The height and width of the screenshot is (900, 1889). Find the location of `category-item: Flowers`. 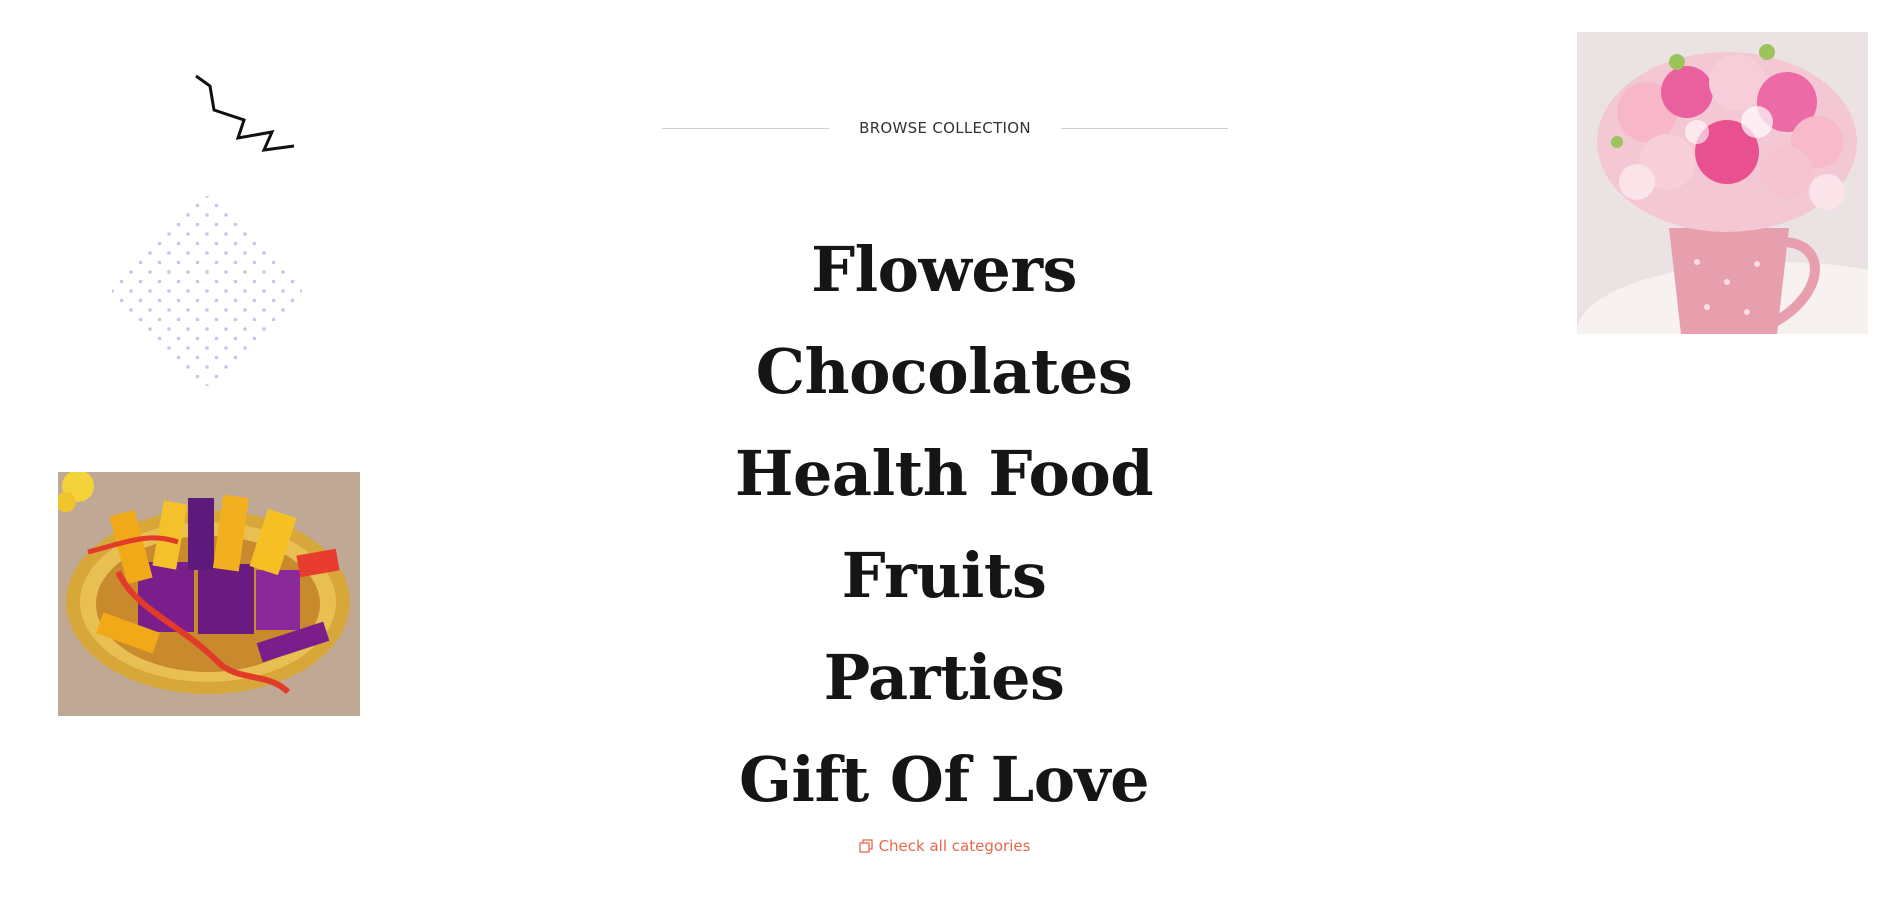

category-item: Flowers is located at coordinates (944, 269).